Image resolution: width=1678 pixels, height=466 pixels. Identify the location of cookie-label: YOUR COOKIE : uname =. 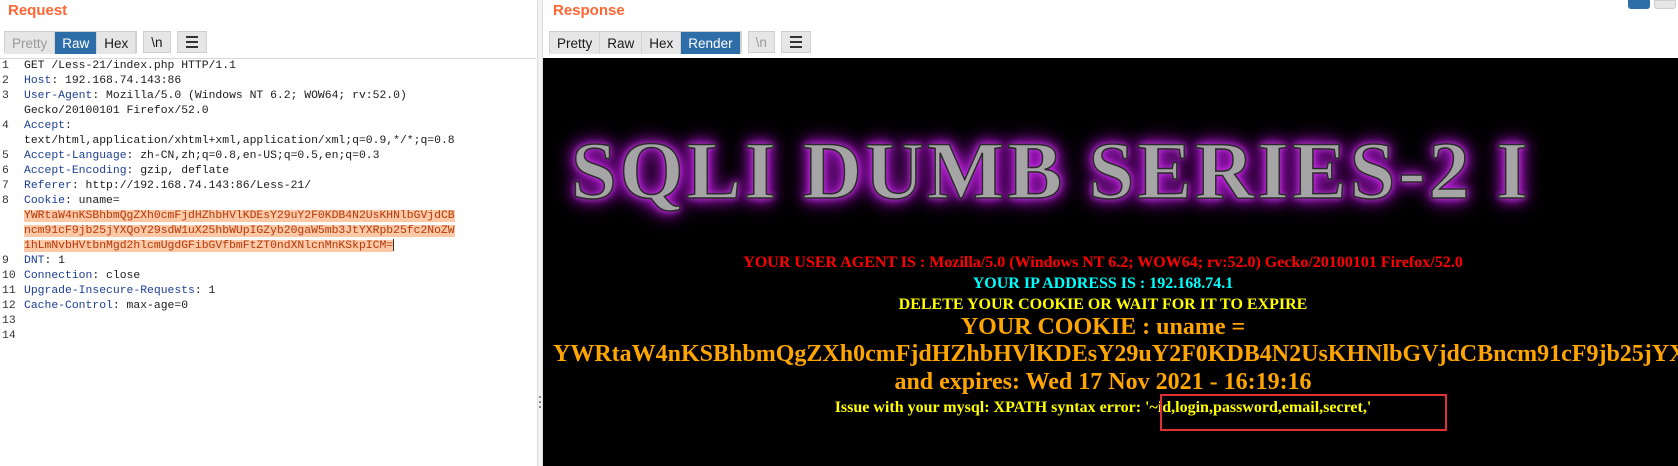
(1103, 327).